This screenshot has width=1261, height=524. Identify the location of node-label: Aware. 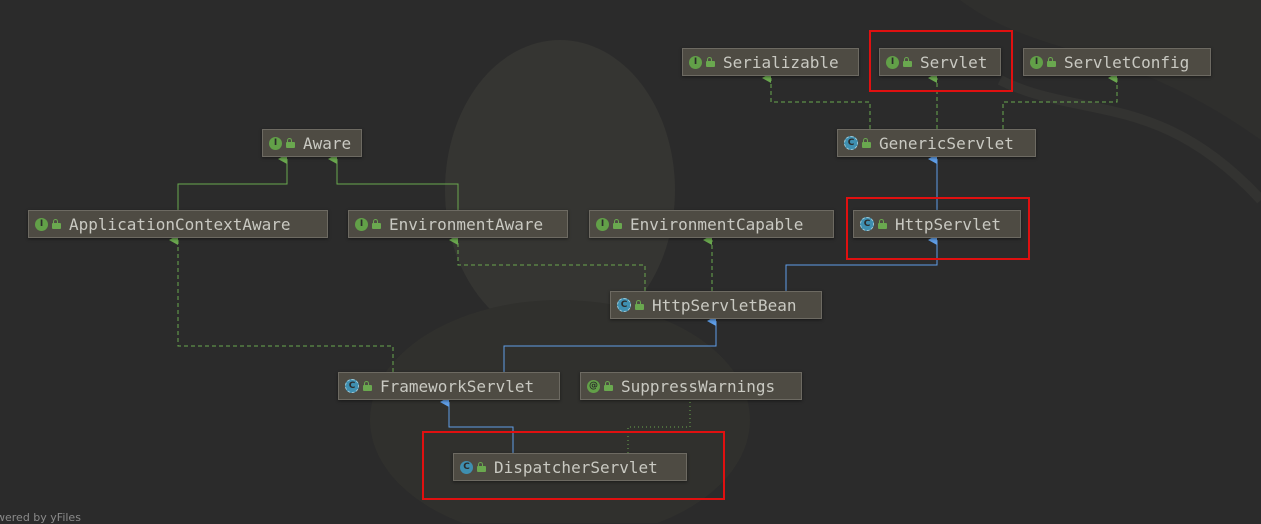
(327, 143).